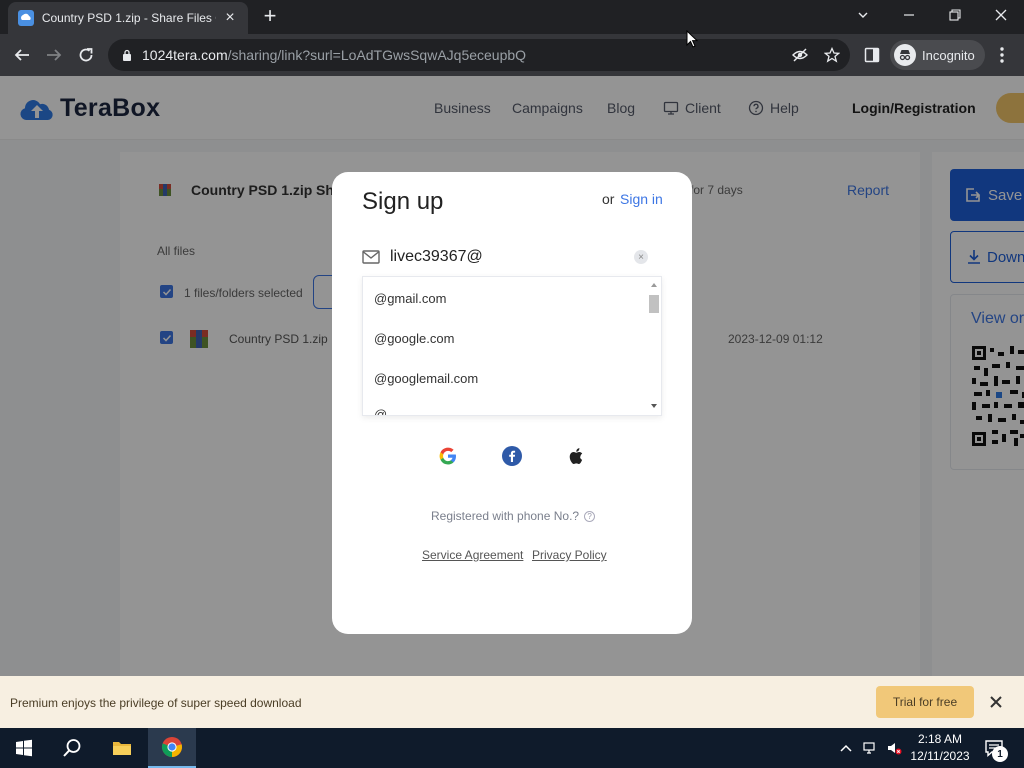 The width and height of the screenshot is (1024, 768). I want to click on tab-title: Country PSD 1.zip - Share Files O, so click(129, 18).